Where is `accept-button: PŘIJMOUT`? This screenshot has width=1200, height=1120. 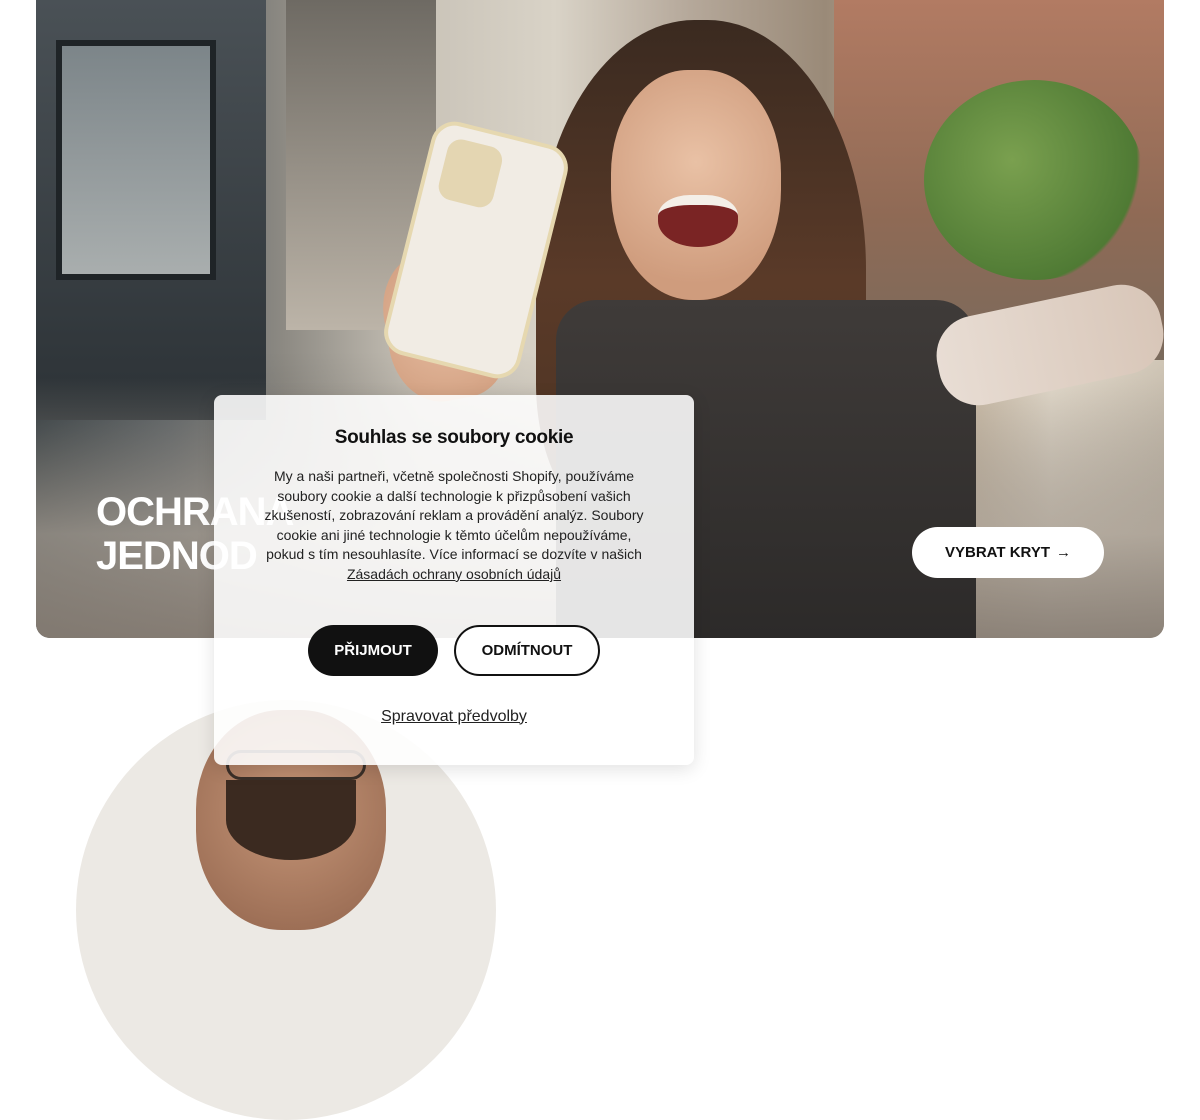
accept-button: PŘIJMOUT is located at coordinates (373, 650).